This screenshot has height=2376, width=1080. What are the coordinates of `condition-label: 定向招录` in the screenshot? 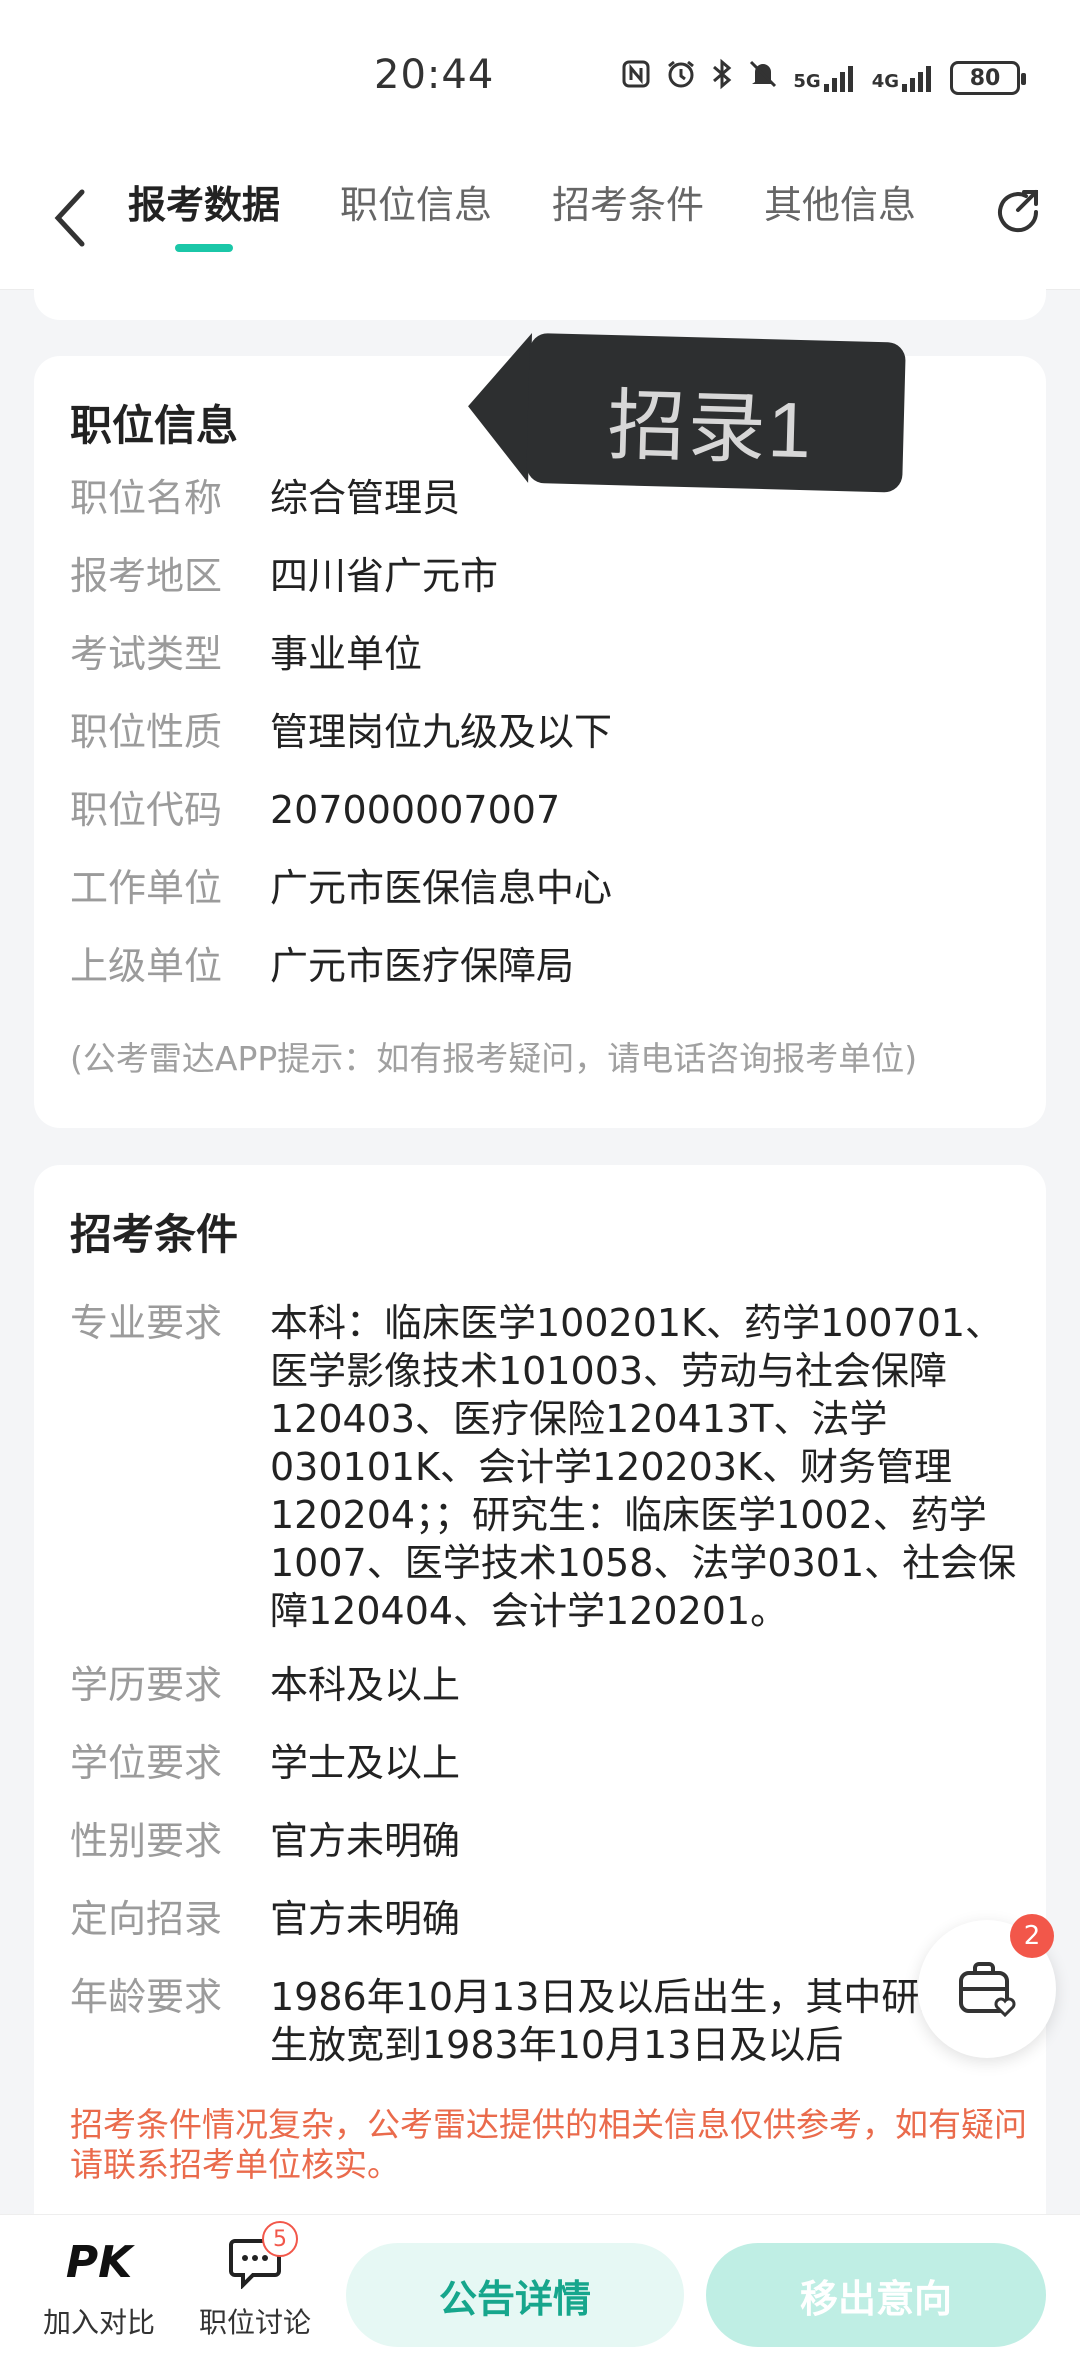 It's located at (146, 1919).